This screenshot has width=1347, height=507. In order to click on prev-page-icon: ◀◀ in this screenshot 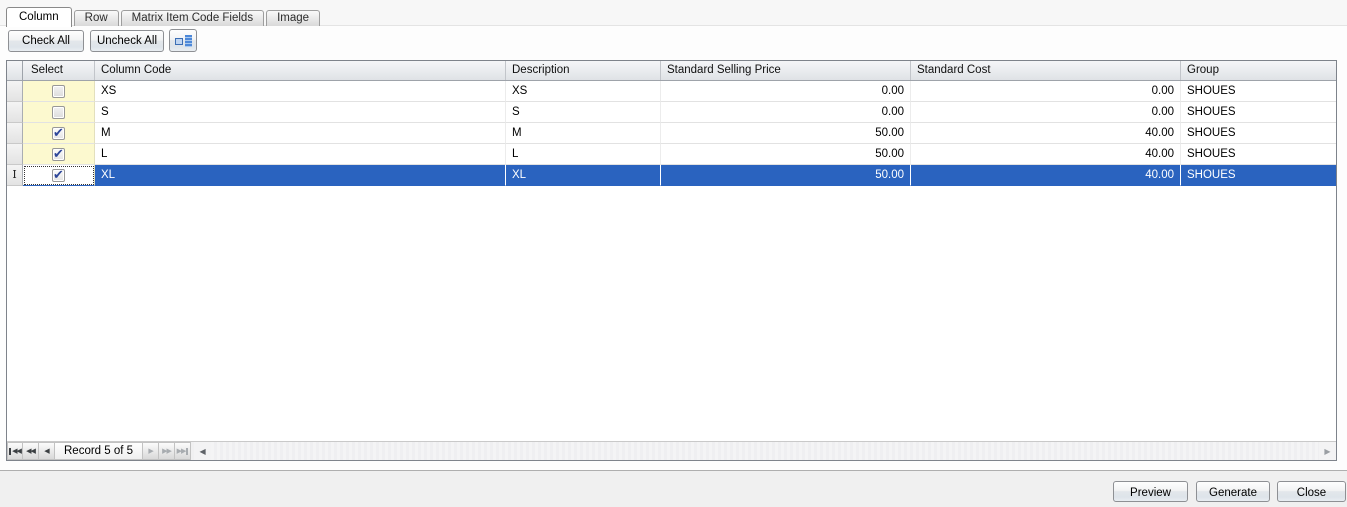, I will do `click(31, 451)`.